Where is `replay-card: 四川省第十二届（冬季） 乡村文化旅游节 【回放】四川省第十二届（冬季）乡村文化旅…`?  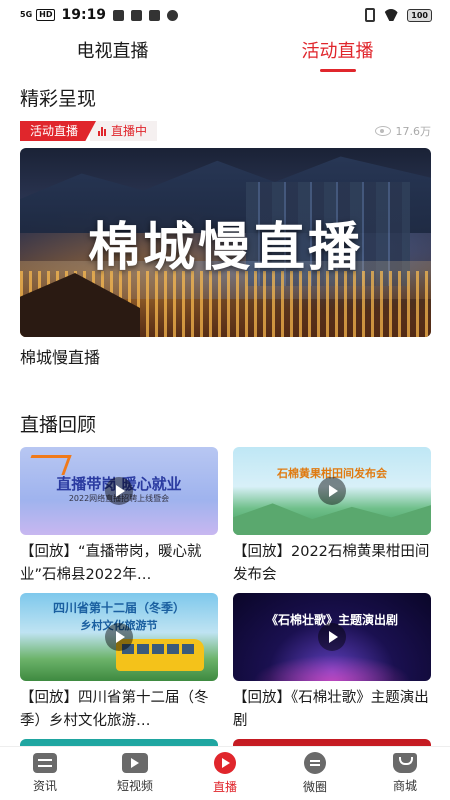 replay-card: 四川省第十二届（冬季） 乡村文化旅游节 【回放】四川省第十二届（冬季）乡村文化旅… is located at coordinates (119, 663).